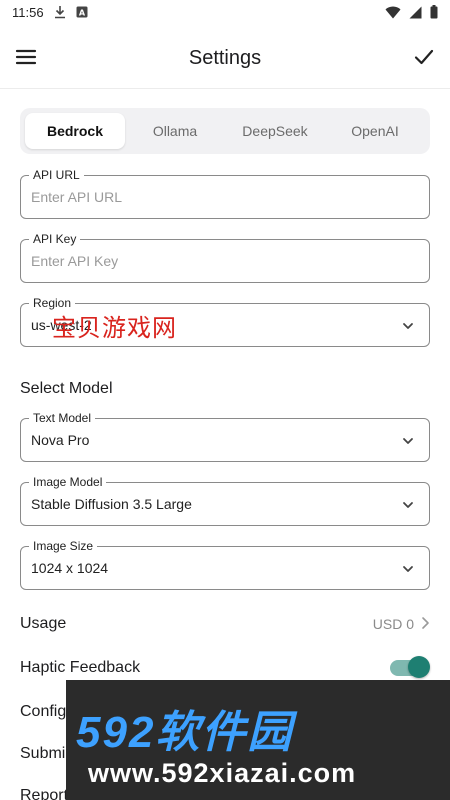 The height and width of the screenshot is (800, 450). What do you see at coordinates (114, 328) in the screenshot?
I see `watermark-text: 宝贝游戏网` at bounding box center [114, 328].